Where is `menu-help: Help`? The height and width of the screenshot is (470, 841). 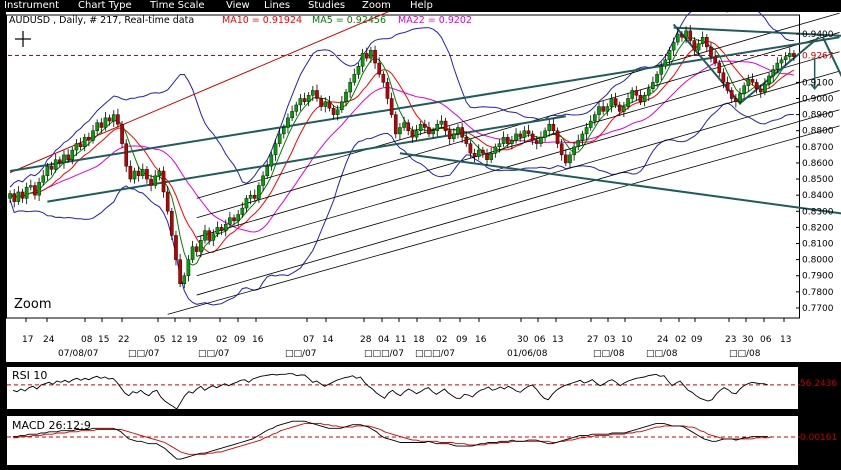 menu-help: Help is located at coordinates (421, 6).